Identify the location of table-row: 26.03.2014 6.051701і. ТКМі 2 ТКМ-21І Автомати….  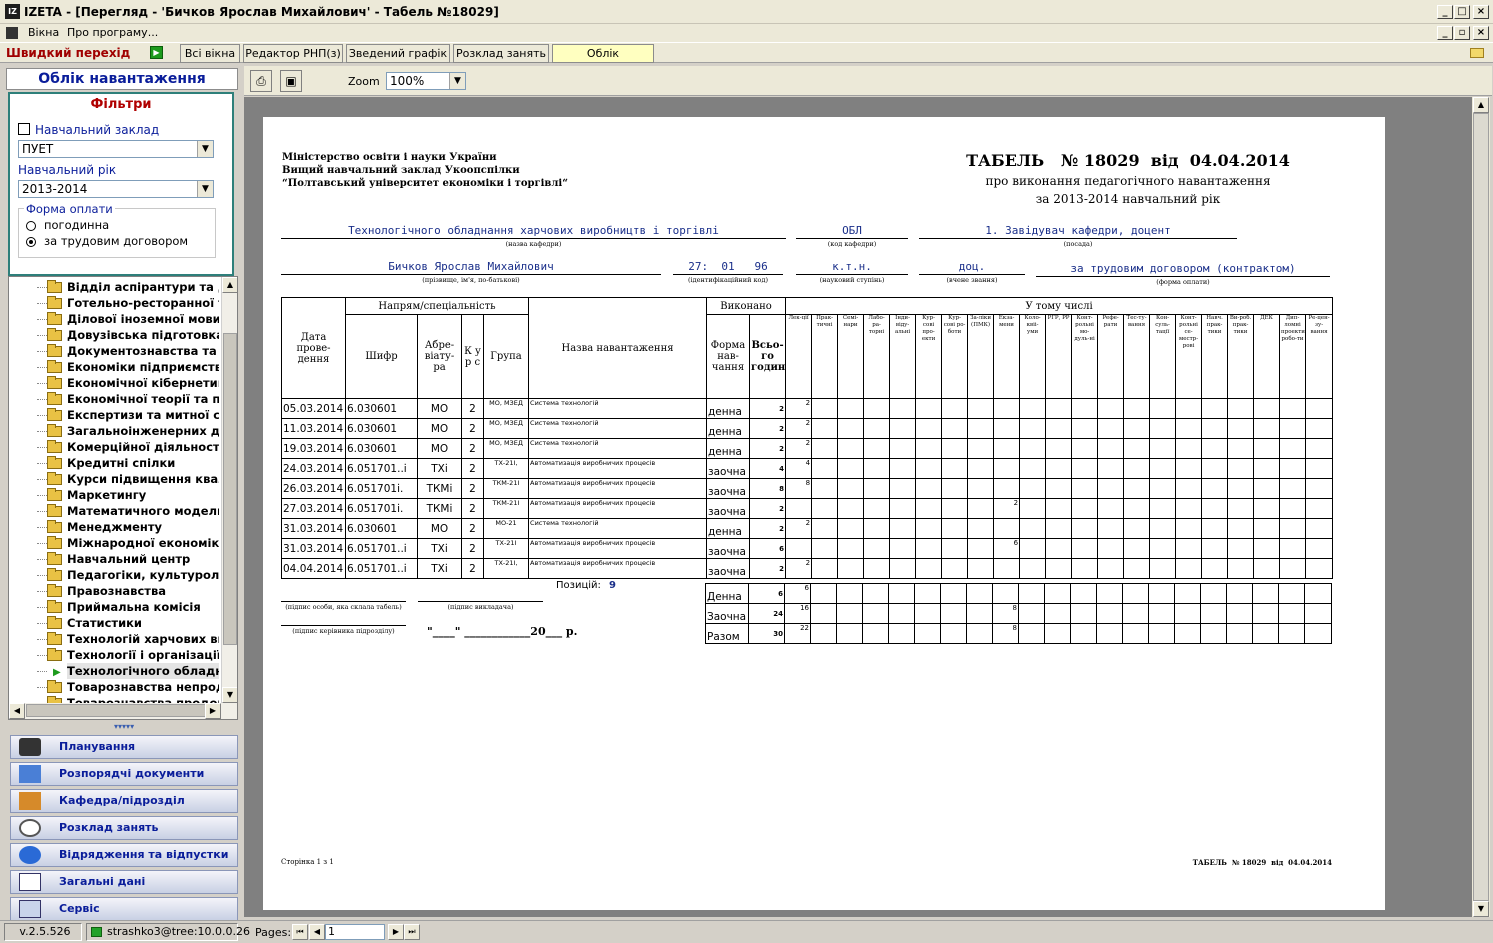
(807, 488).